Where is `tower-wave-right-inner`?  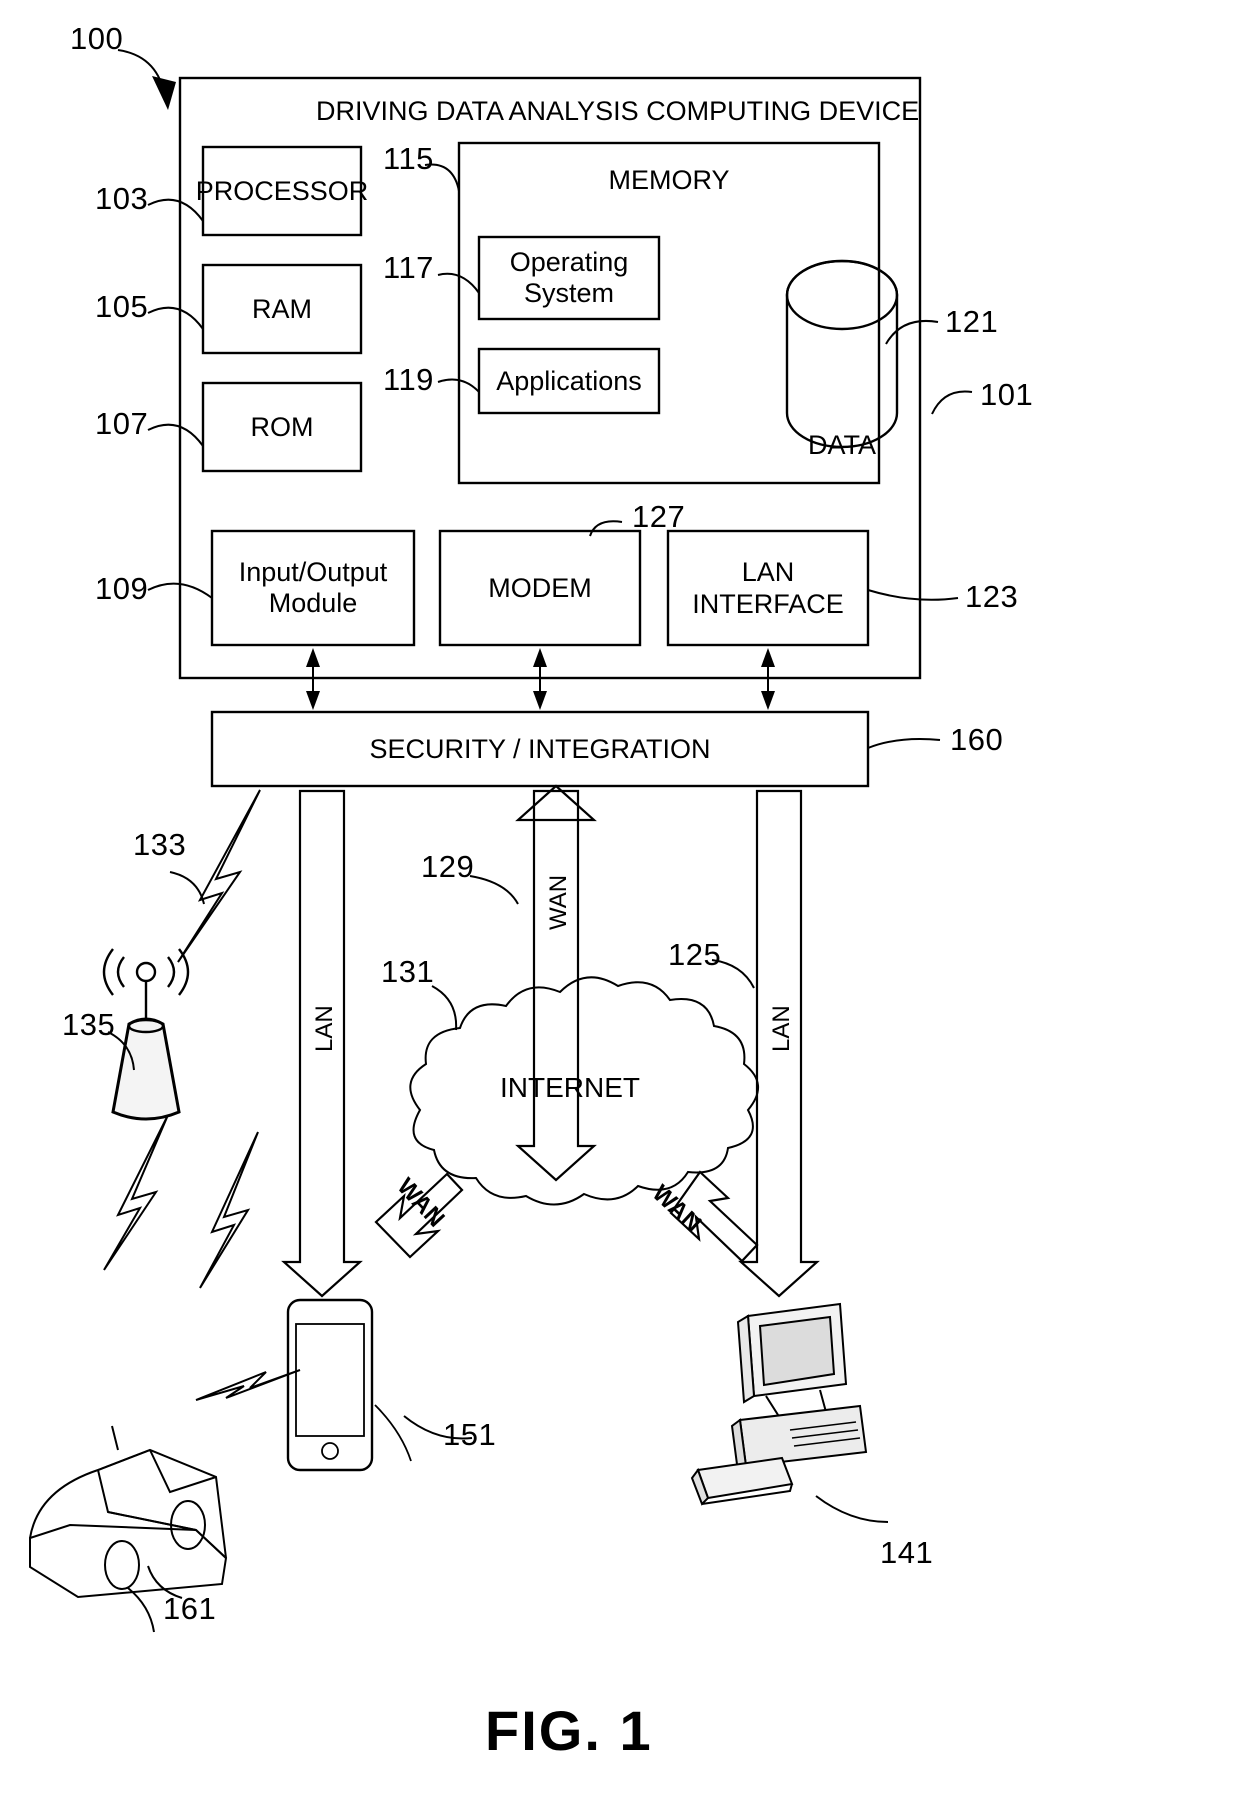
tower-wave-right-inner is located at coordinates (171, 972).